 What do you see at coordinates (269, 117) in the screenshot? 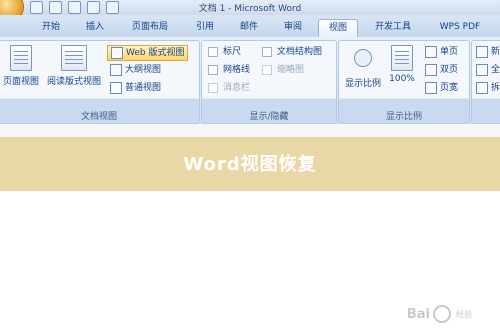
I see `group-label-show-hide: 显示/隐藏` at bounding box center [269, 117].